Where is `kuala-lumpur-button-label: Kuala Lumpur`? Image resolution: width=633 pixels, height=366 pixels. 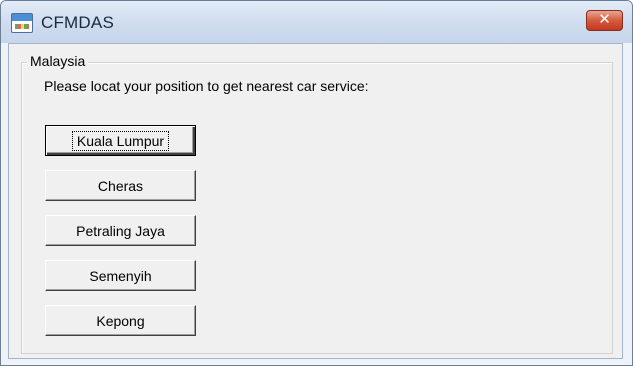
kuala-lumpur-button-label: Kuala Lumpur is located at coordinates (120, 140).